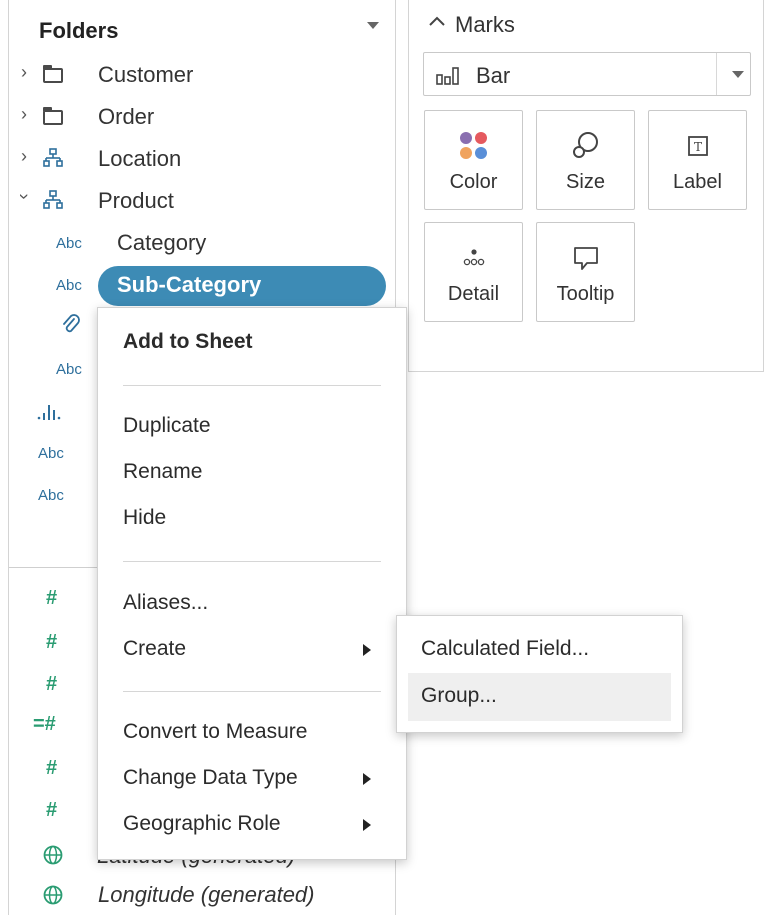 The height and width of the screenshot is (915, 774). I want to click on field-label: Longitude (generated), so click(206, 894).